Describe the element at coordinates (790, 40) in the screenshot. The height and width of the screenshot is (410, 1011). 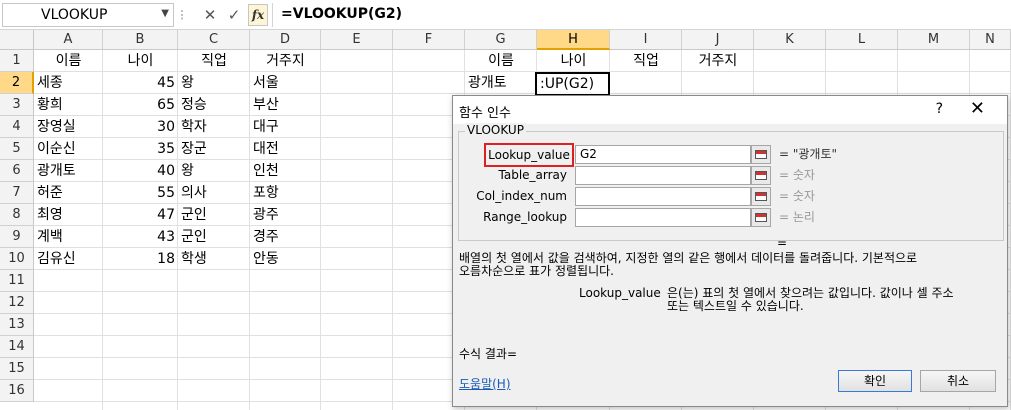
I see `column-header-k: K` at that location.